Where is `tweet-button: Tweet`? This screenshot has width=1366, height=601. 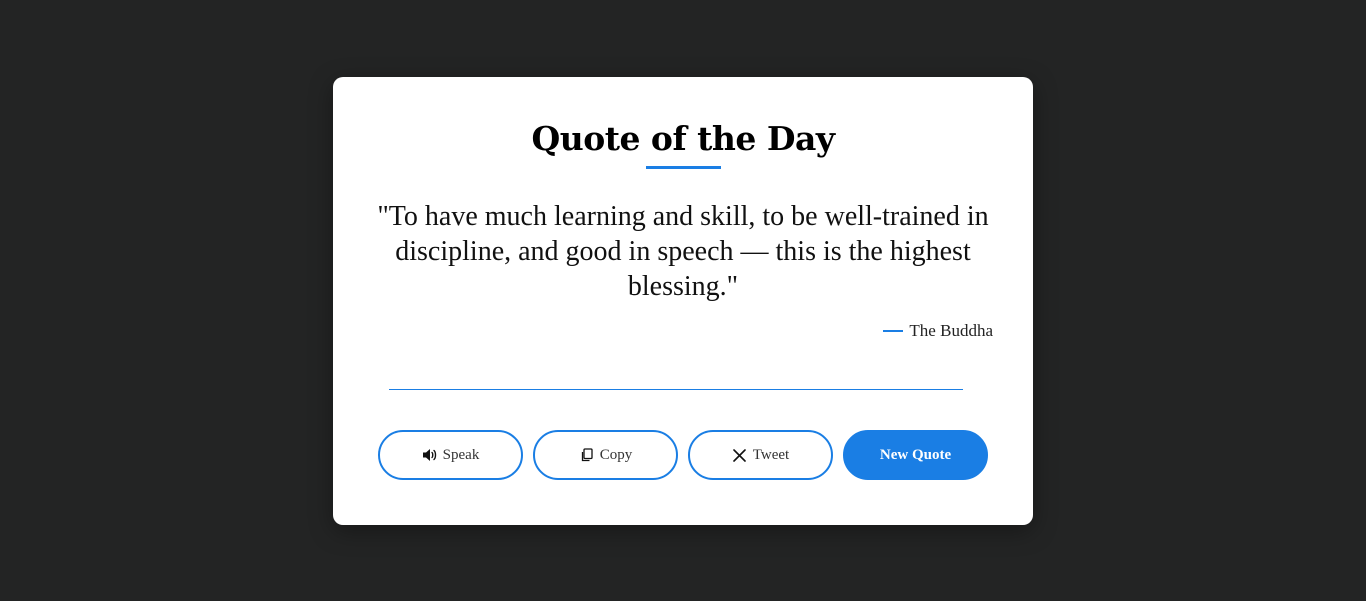
tweet-button: Tweet is located at coordinates (760, 455).